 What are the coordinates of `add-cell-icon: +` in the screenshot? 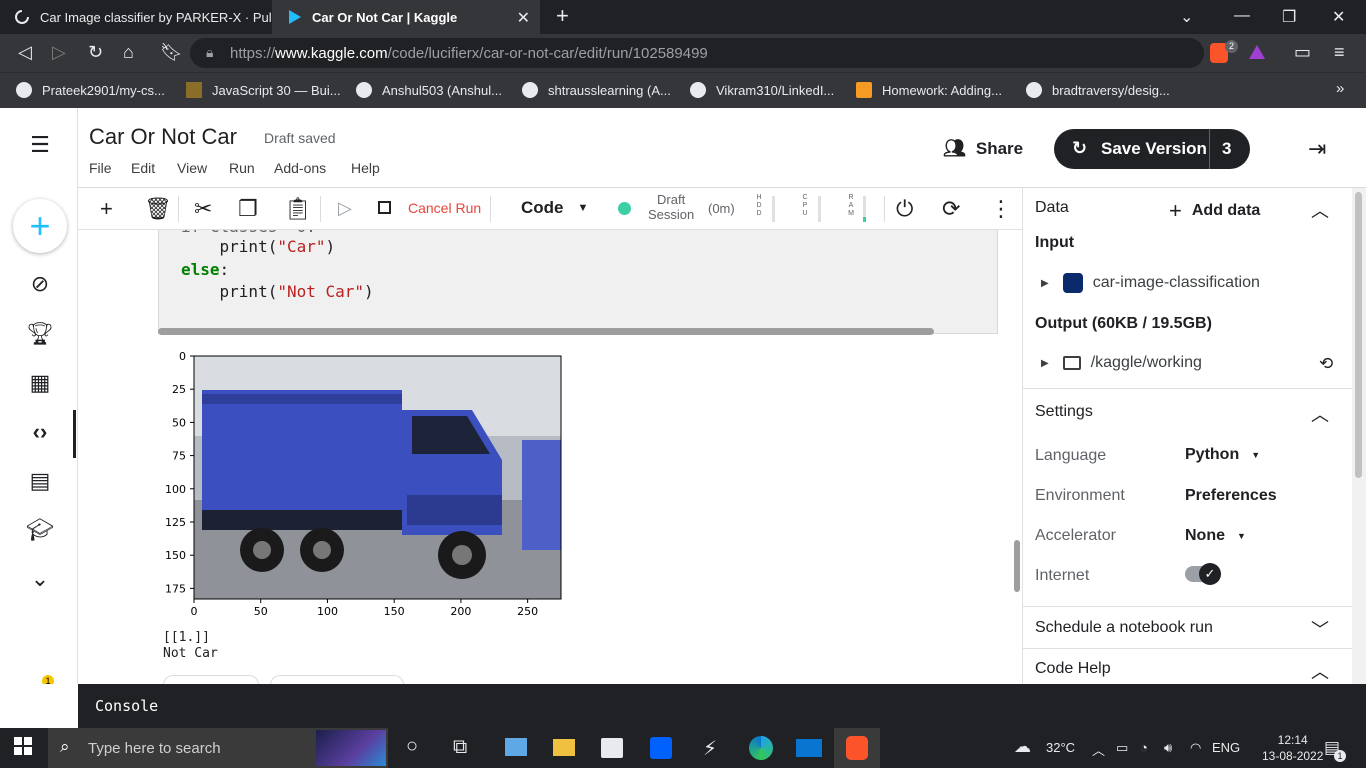 It's located at (106, 209).